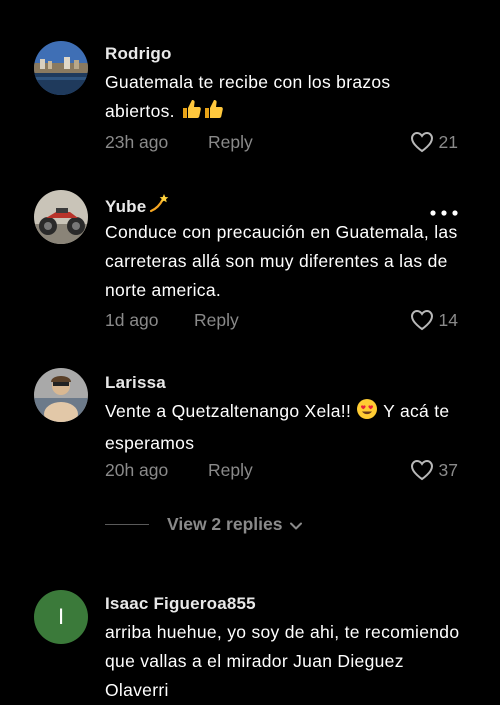 This screenshot has width=500, height=705. I want to click on like-button: 37, so click(434, 470).